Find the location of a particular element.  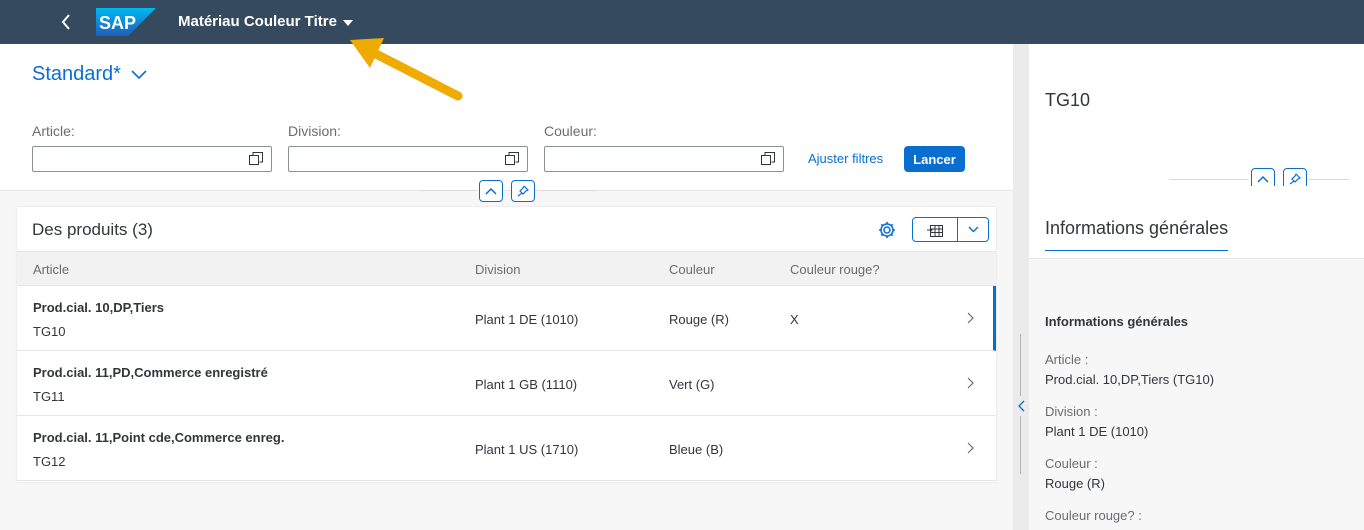

row-color: Rouge (R) is located at coordinates (699, 319).